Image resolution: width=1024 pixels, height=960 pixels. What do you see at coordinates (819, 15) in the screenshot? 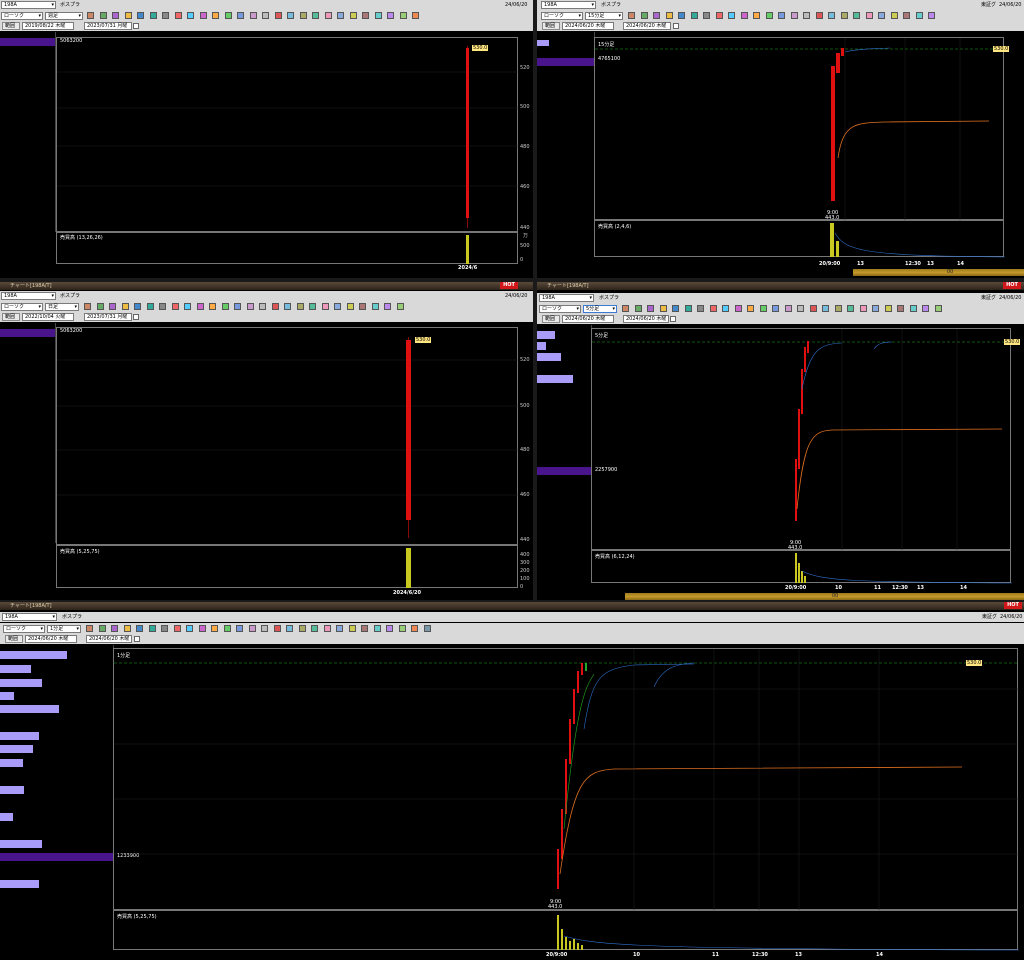
I see `select-icon` at bounding box center [819, 15].